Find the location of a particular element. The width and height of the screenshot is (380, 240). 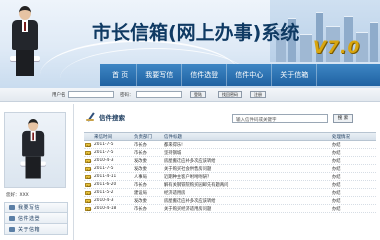

username-label: 用户名 is located at coordinates (59, 95).